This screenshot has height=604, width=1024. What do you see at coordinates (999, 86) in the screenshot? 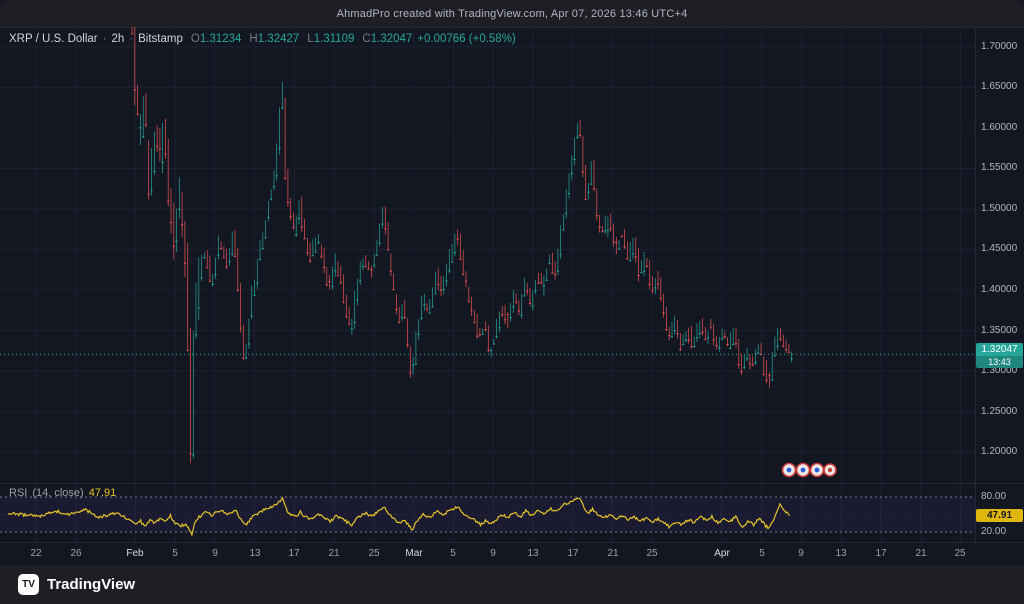
I see `price-tick-label: 1.65000` at bounding box center [999, 86].